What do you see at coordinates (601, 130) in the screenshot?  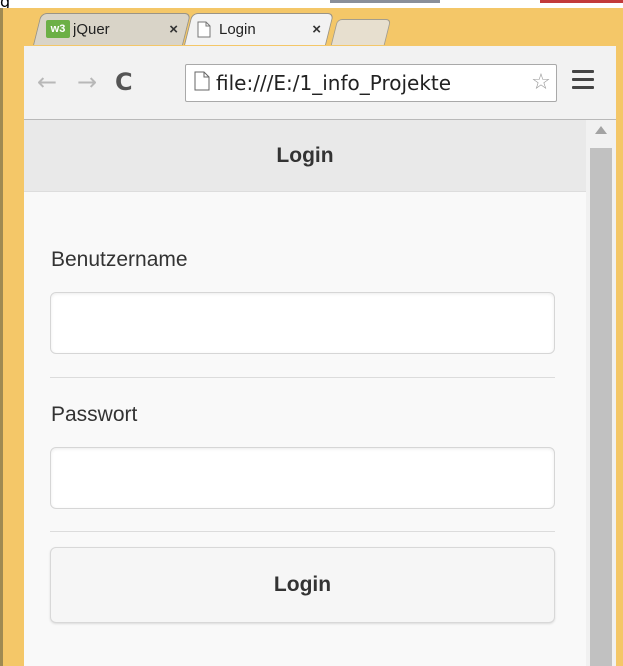 I see `scroll-up-icon` at bounding box center [601, 130].